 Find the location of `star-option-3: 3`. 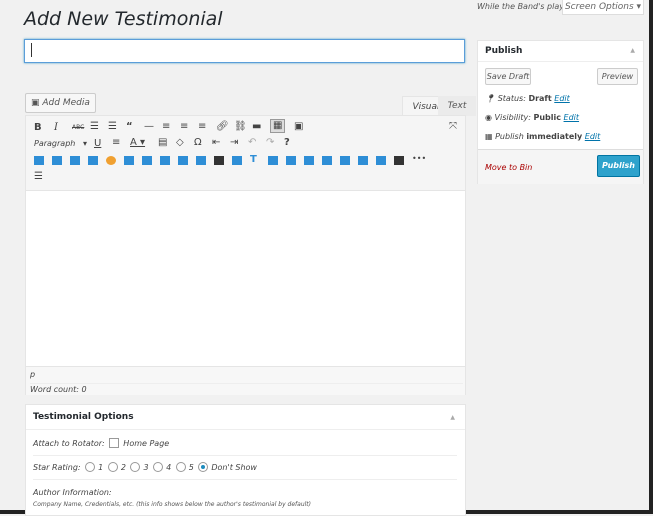

star-option-3: 3 is located at coordinates (146, 467).